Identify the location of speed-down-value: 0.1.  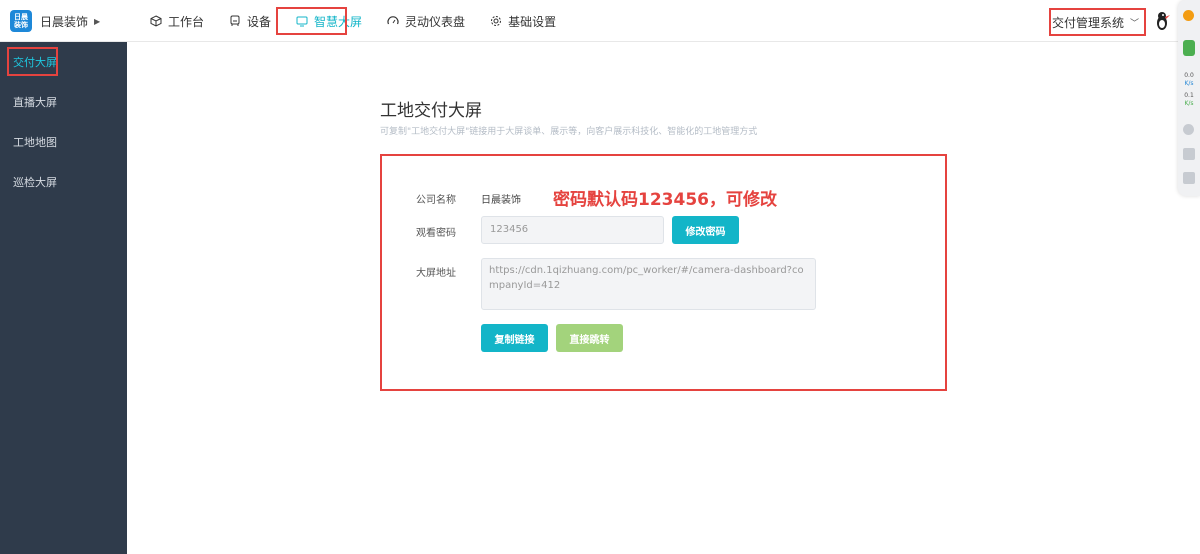
(1189, 95).